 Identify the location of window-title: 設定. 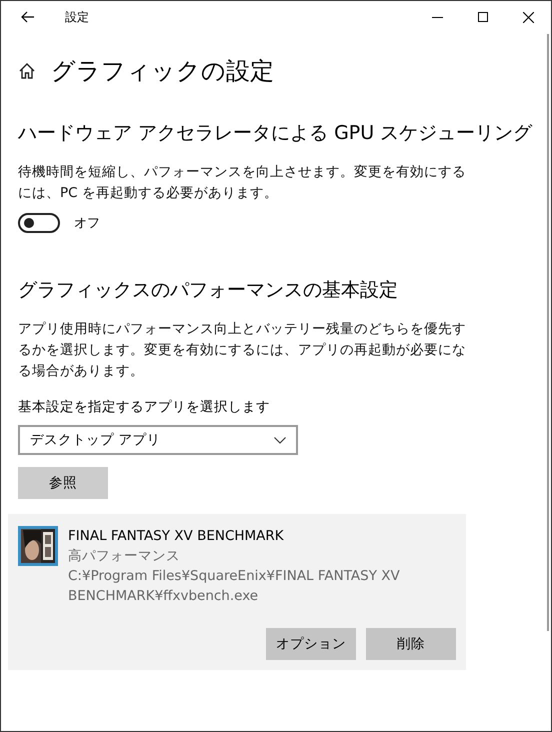
(77, 17).